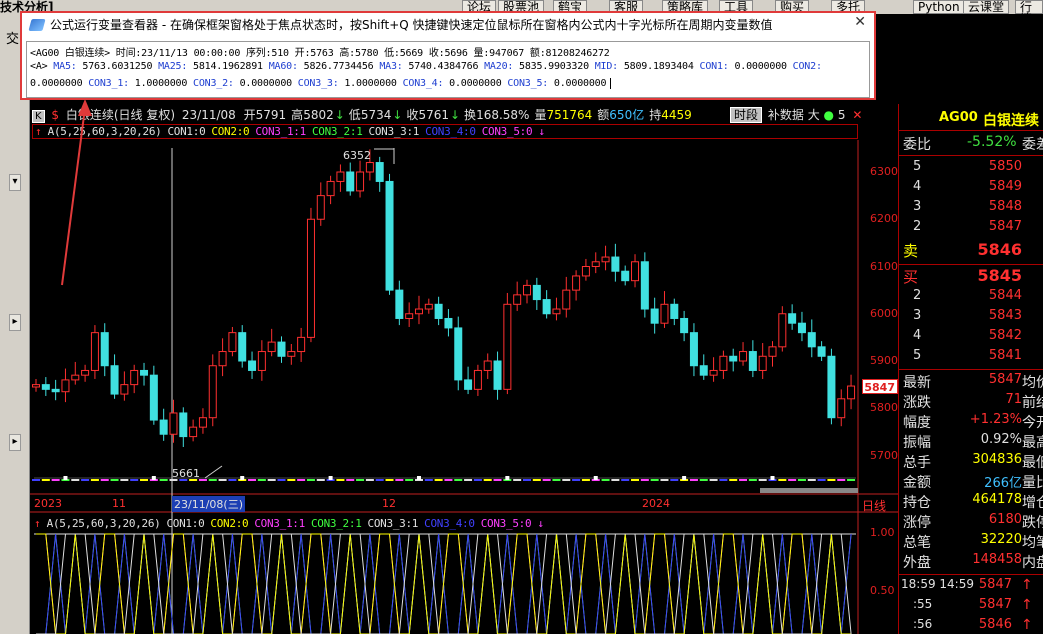 Image resolution: width=1043 pixels, height=634 pixels. What do you see at coordinates (423, 83) in the screenshot?
I see `variable-name: CON3_4:` at bounding box center [423, 83].